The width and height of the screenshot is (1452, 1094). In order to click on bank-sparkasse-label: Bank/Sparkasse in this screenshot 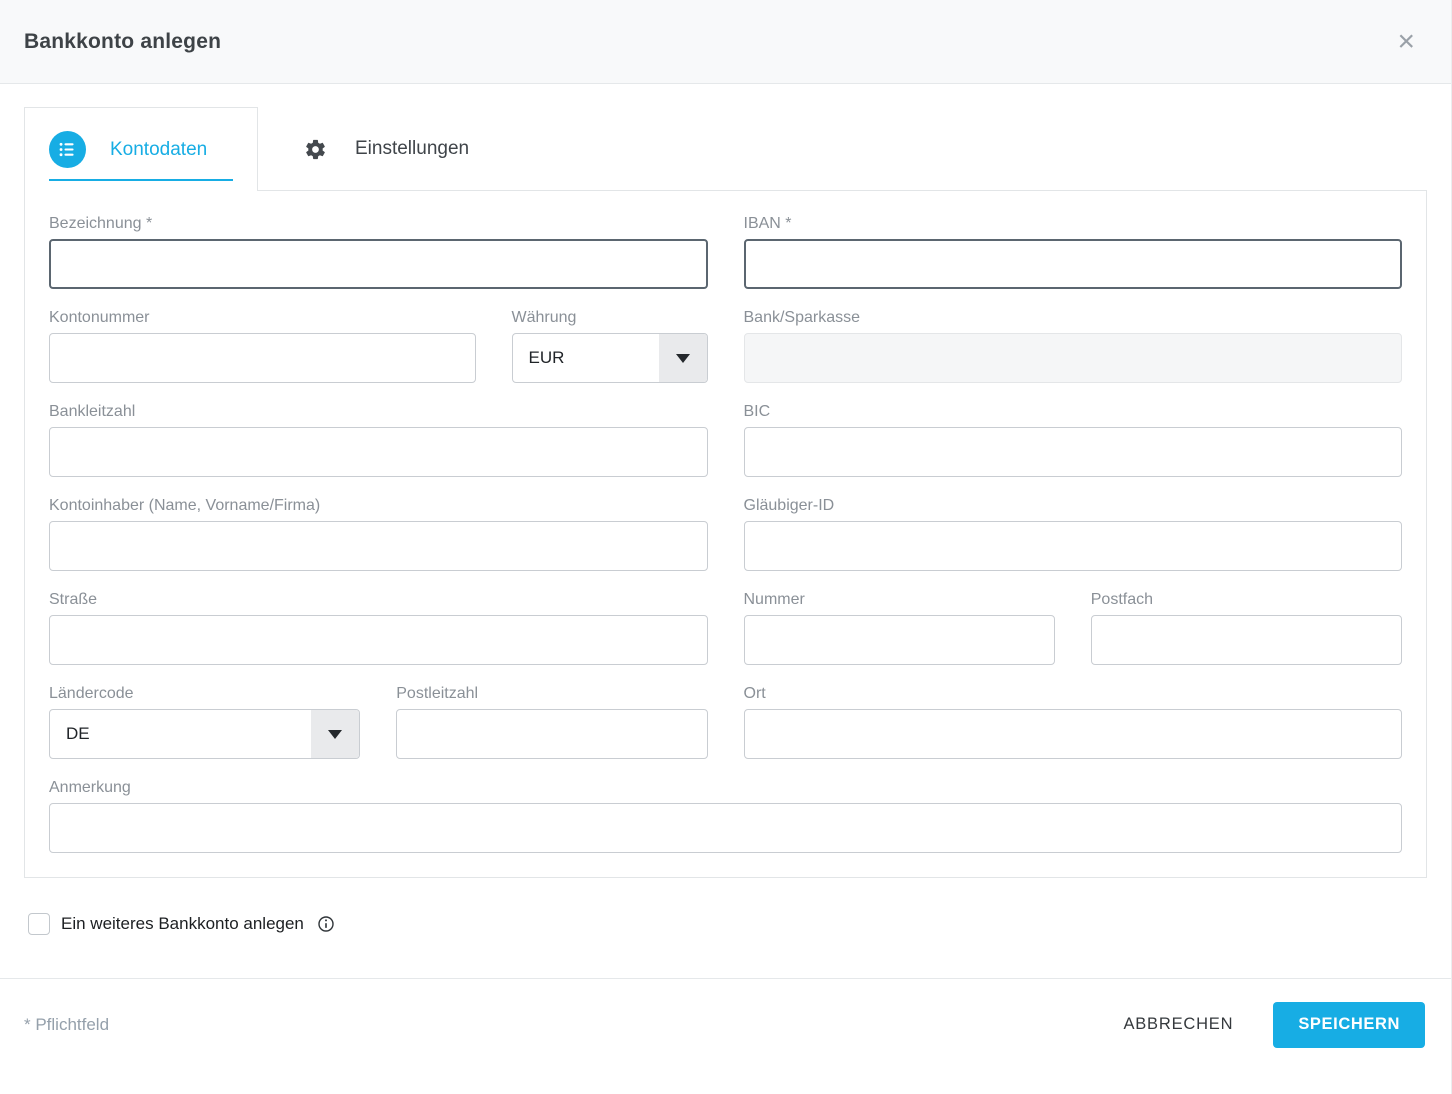, I will do `click(802, 317)`.